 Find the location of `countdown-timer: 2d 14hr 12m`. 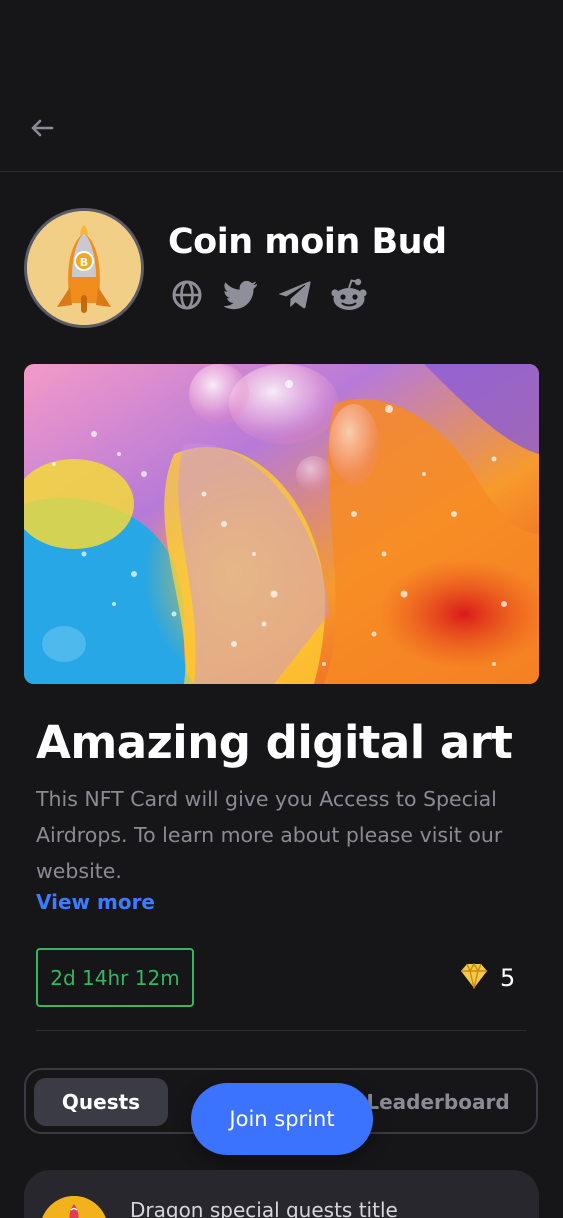

countdown-timer: 2d 14hr 12m is located at coordinates (115, 977).